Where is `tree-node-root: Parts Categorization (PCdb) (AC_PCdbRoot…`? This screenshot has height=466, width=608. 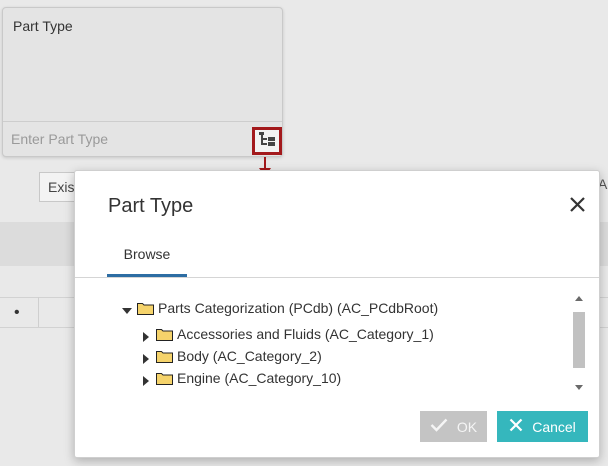 tree-node-root: Parts Categorization (PCdb) (AC_PCdbRoot… is located at coordinates (280, 308).